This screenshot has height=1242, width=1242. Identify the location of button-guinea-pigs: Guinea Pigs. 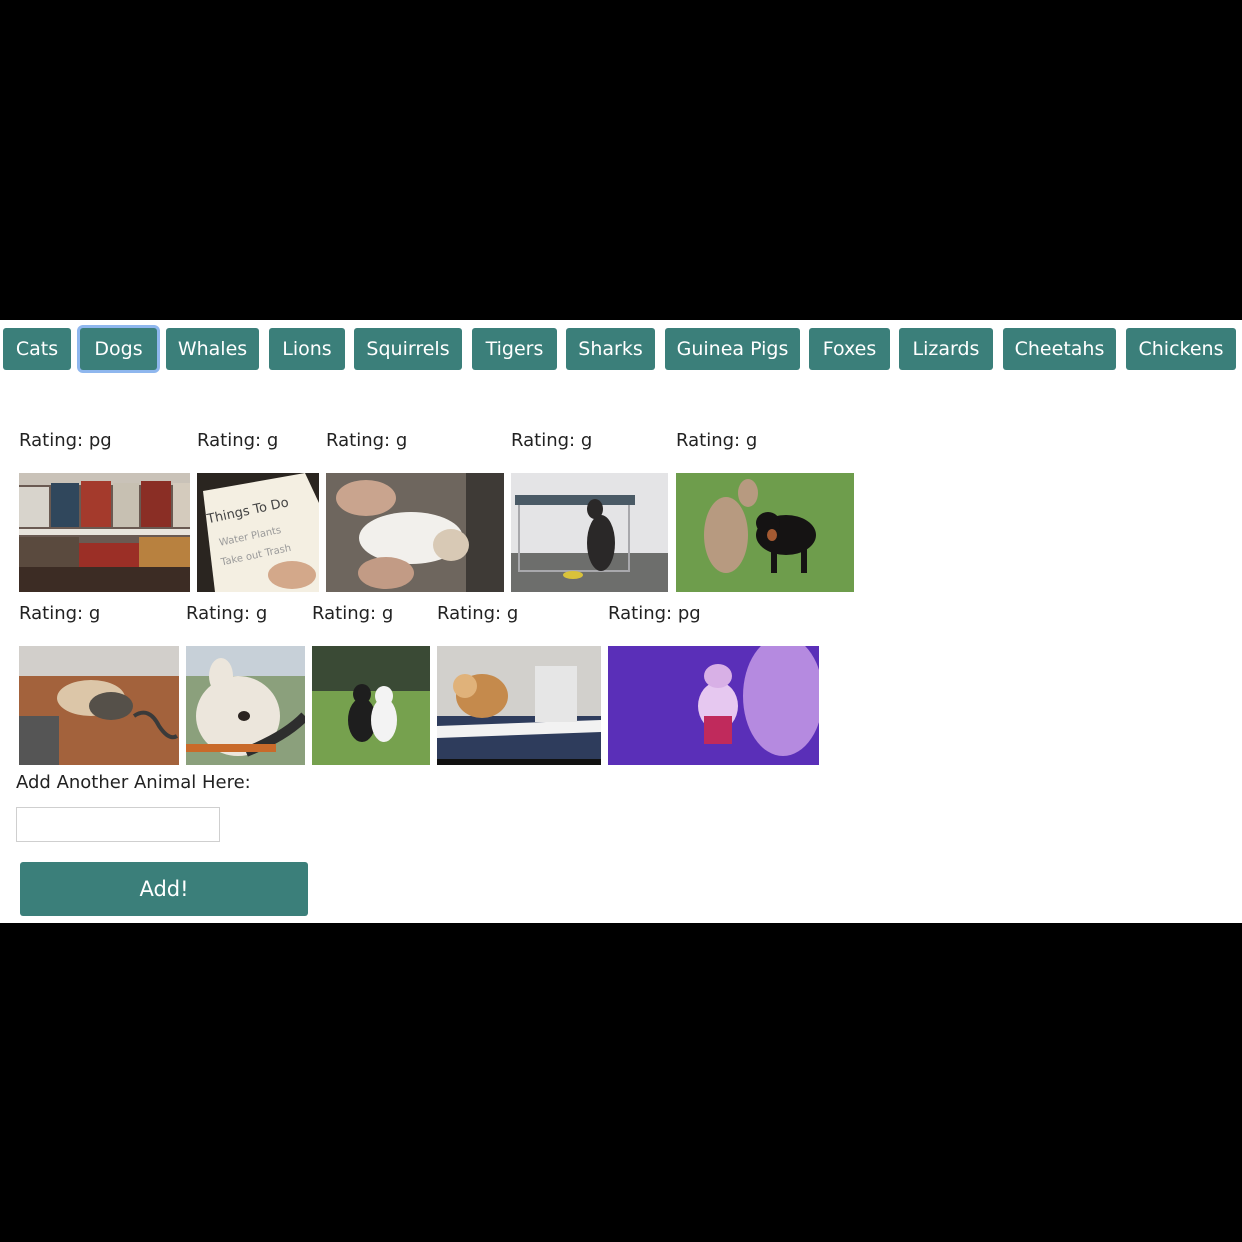
(732, 349).